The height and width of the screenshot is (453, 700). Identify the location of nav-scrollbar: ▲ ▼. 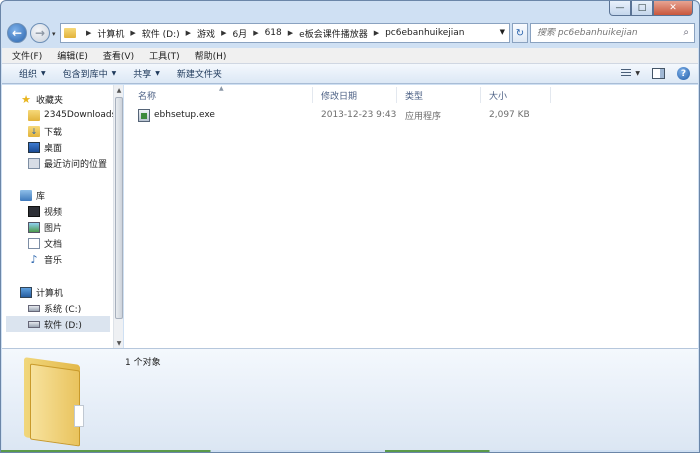
(118, 216).